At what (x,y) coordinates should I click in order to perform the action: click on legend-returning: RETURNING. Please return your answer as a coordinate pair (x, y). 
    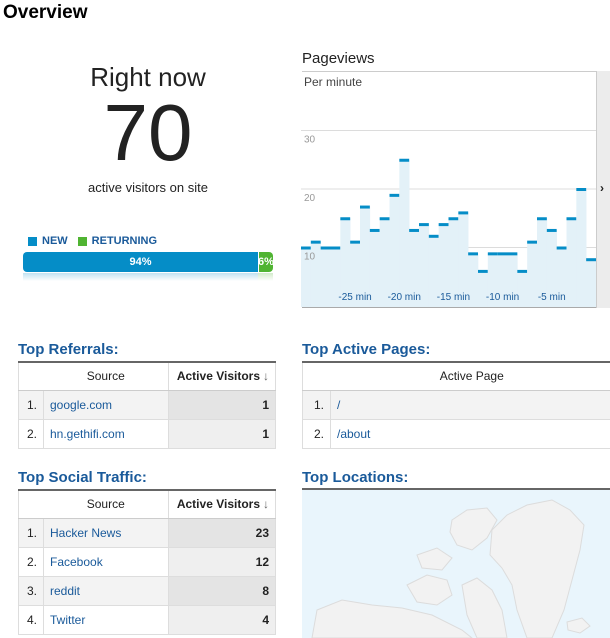
    Looking at the image, I should click on (117, 241).